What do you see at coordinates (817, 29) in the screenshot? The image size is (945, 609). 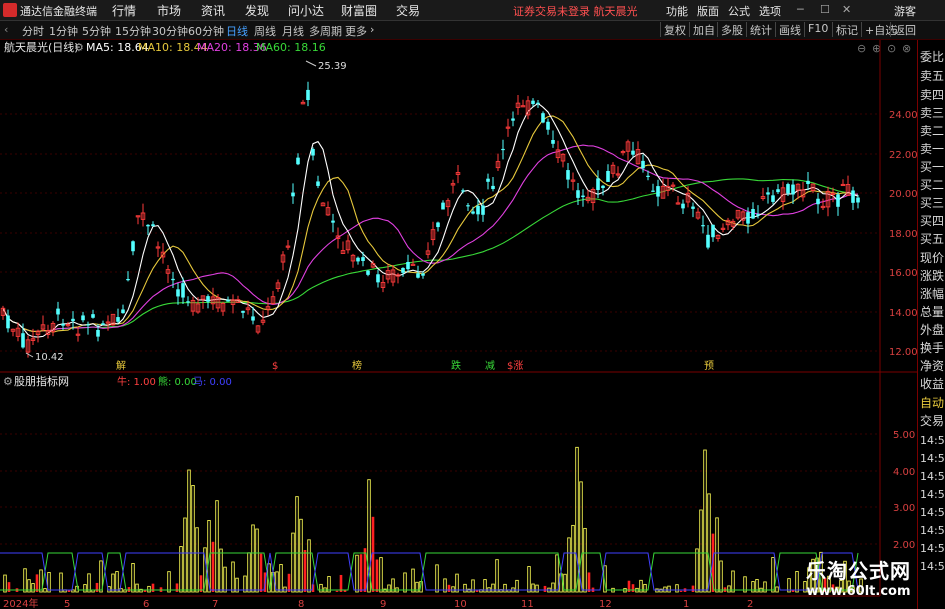 I see `btn-f10: F10` at bounding box center [817, 29].